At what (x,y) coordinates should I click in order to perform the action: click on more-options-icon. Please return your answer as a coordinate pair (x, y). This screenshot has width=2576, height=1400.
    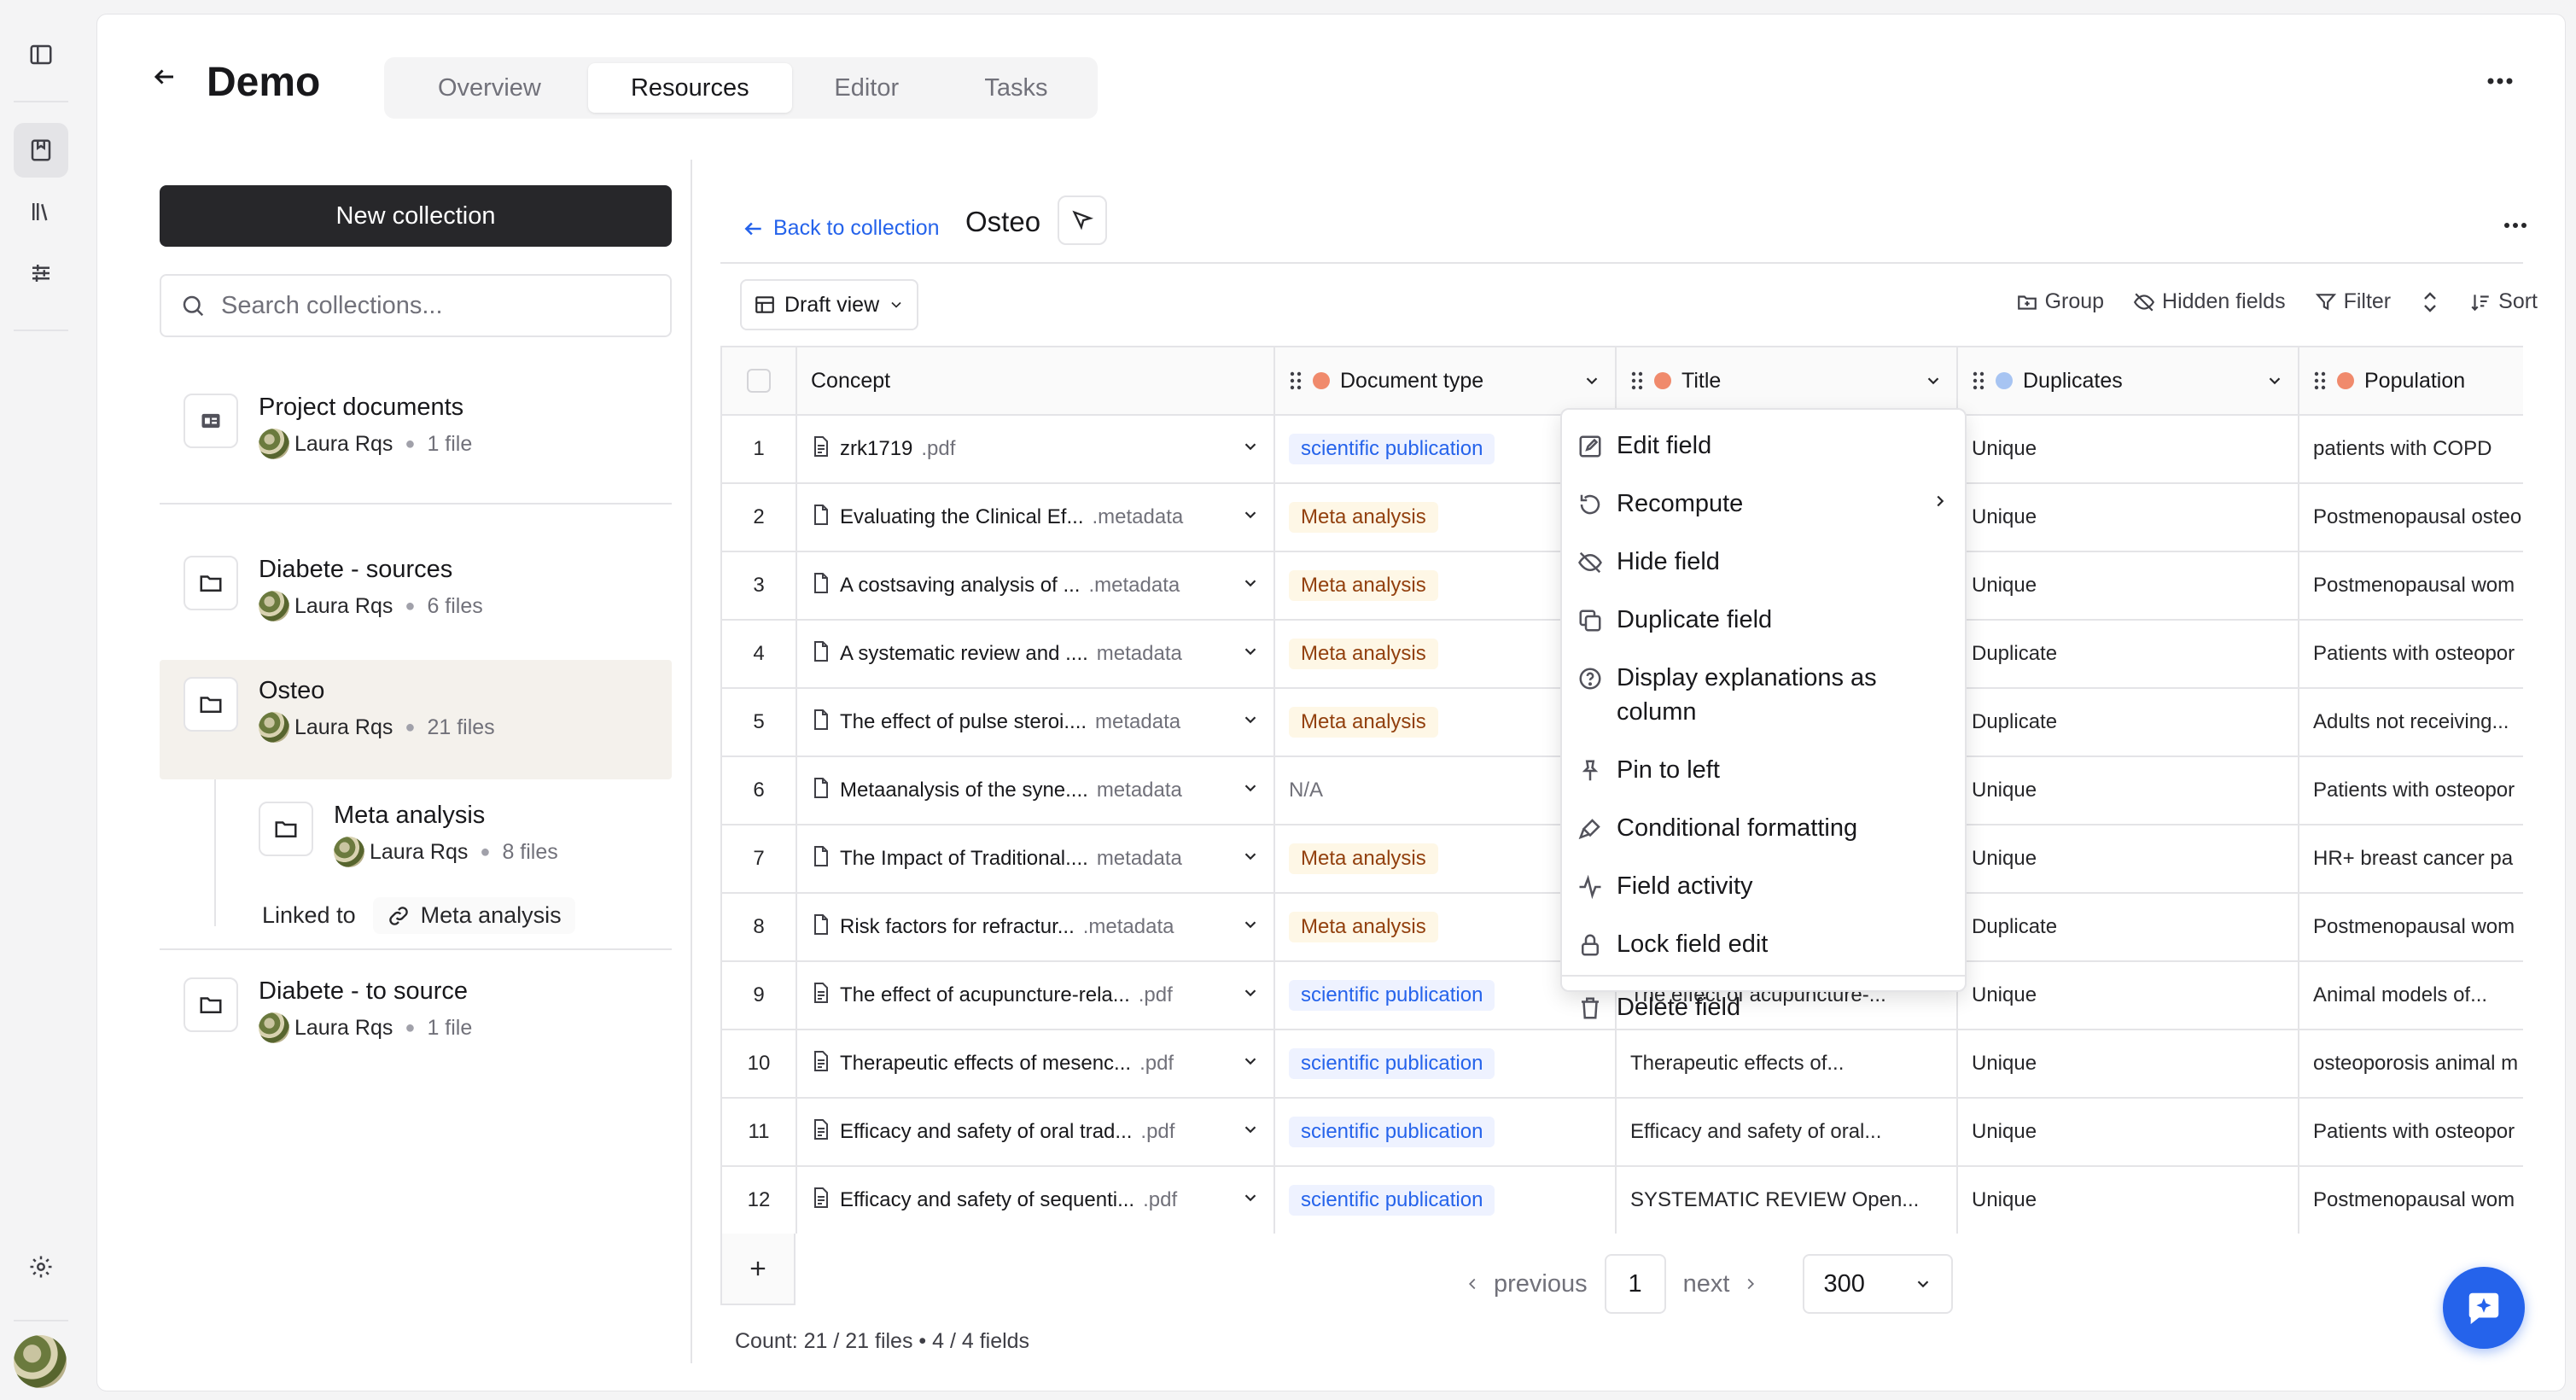
    Looking at the image, I should click on (2500, 82).